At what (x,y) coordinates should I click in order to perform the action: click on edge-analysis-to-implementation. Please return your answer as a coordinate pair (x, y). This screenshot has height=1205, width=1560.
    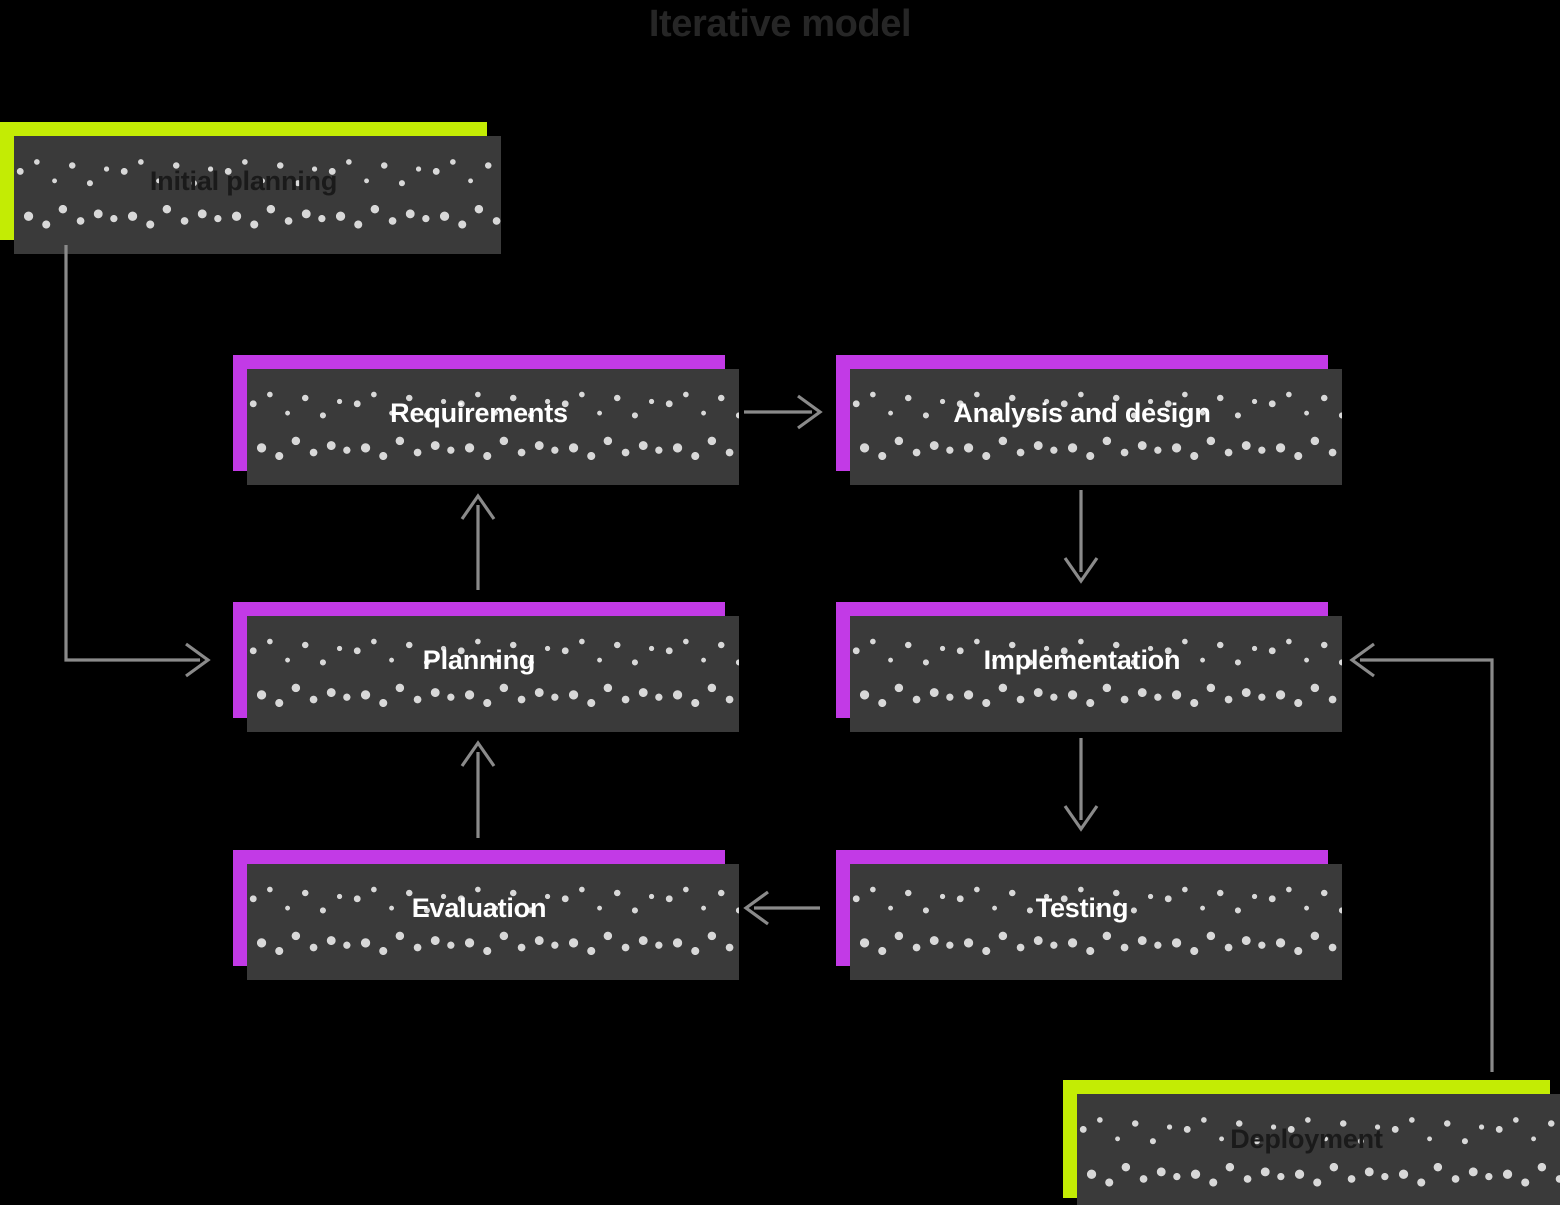
    Looking at the image, I should click on (1081, 537).